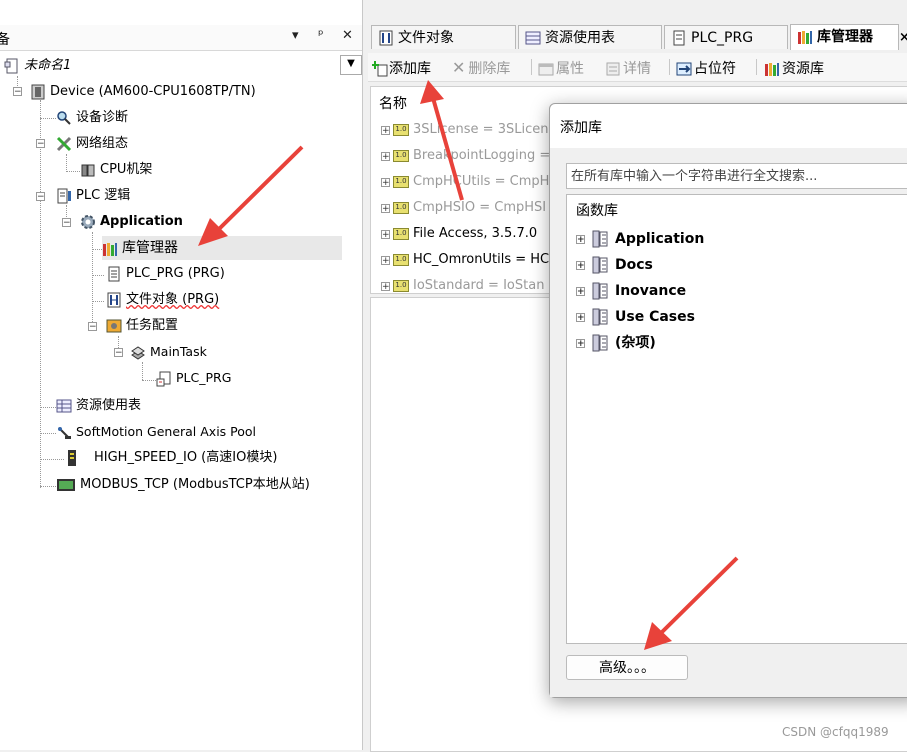  What do you see at coordinates (92, 118) in the screenshot?
I see `tree-item-device-diagnosis: 设备诊断` at bounding box center [92, 118].